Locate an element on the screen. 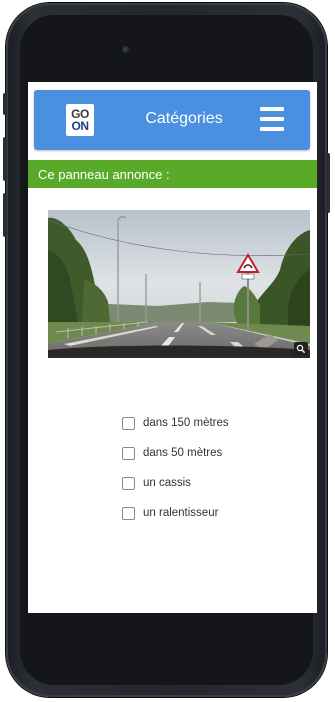  phone-side-button is located at coordinates (5, 104).